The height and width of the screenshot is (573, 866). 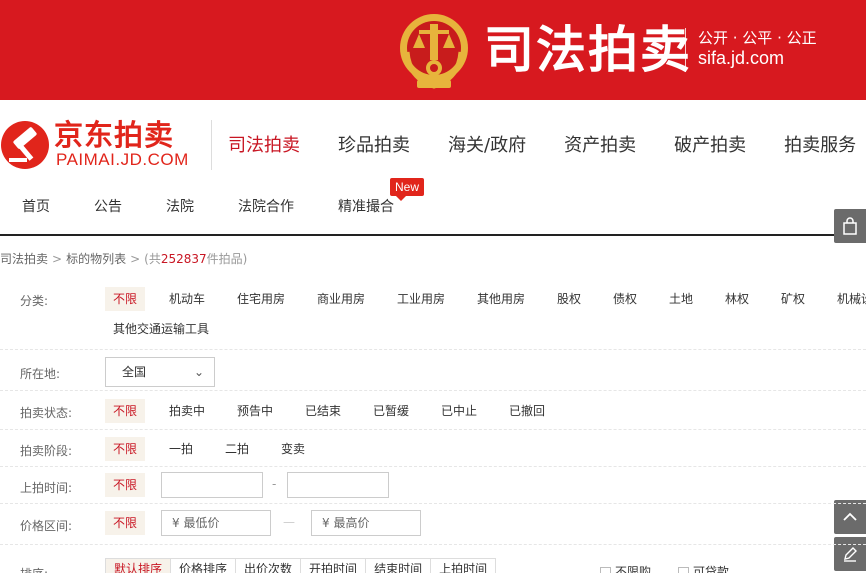 I want to click on status-option: 已结束, so click(x=323, y=411).